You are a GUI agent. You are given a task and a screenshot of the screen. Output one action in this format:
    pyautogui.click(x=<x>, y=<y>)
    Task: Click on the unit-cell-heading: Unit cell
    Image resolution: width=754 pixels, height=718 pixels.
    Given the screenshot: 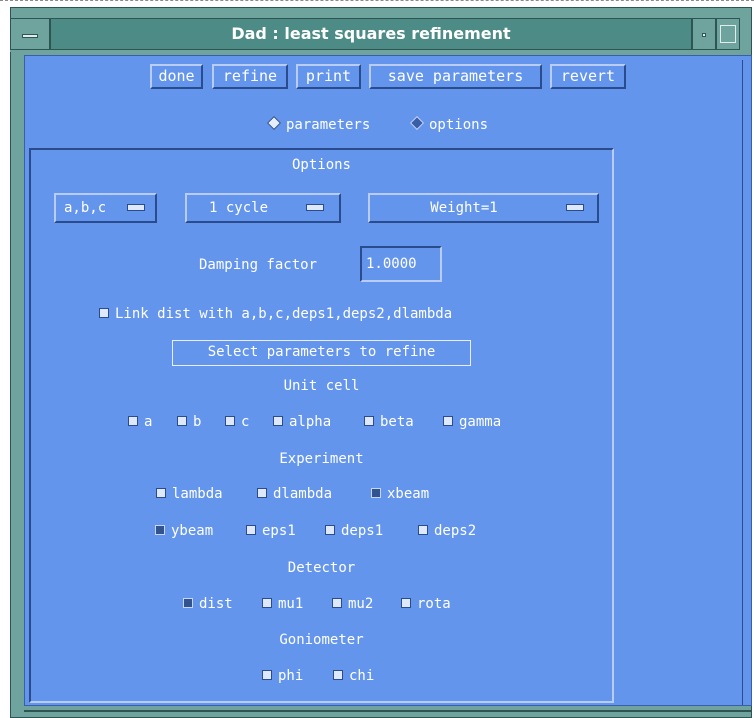 What is the action you would take?
    pyautogui.click(x=321, y=386)
    